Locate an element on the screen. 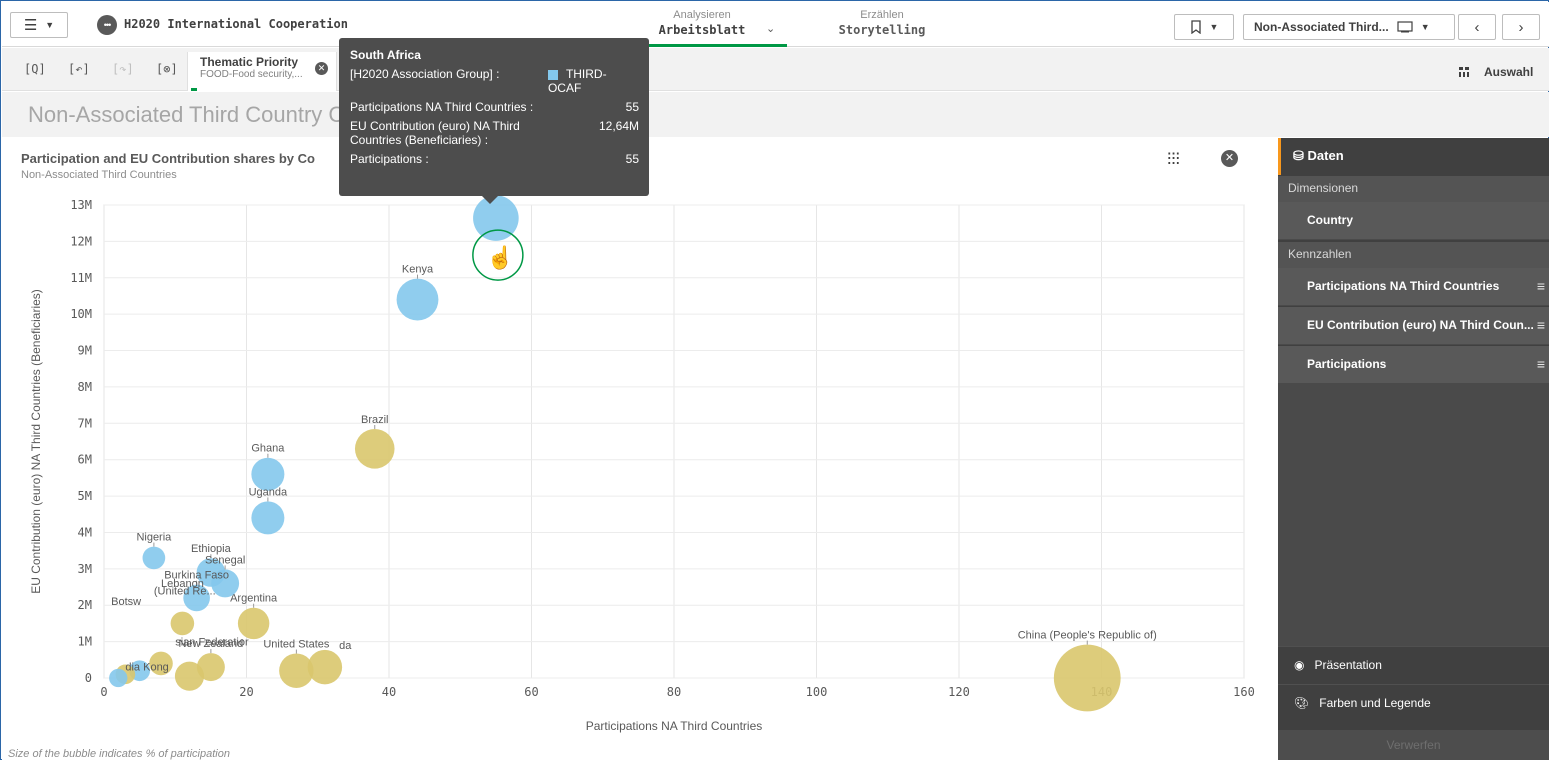 The width and height of the screenshot is (1549, 760). colors-legend-section: 🎨︎ Farben und Legende is located at coordinates (1413, 703).